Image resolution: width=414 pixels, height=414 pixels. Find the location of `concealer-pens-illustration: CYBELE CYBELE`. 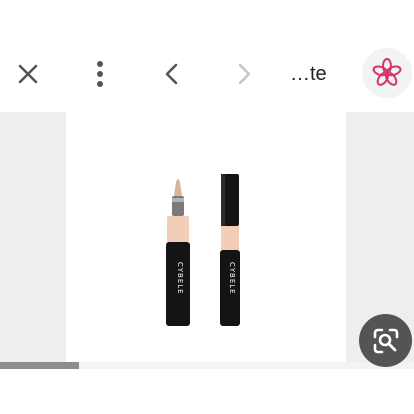

concealer-pens-illustration: CYBELE CYBELE is located at coordinates (203, 250).